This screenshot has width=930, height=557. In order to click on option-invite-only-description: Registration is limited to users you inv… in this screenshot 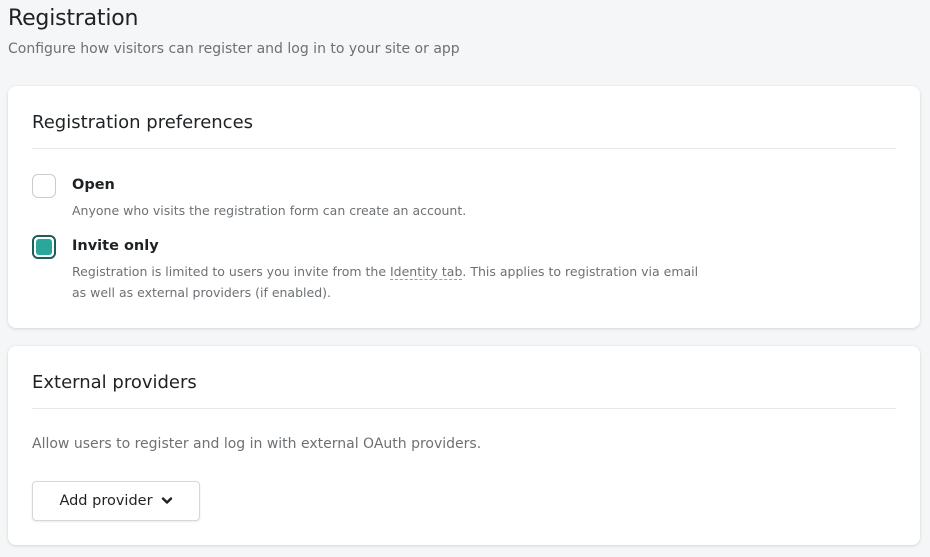, I will do `click(392, 282)`.